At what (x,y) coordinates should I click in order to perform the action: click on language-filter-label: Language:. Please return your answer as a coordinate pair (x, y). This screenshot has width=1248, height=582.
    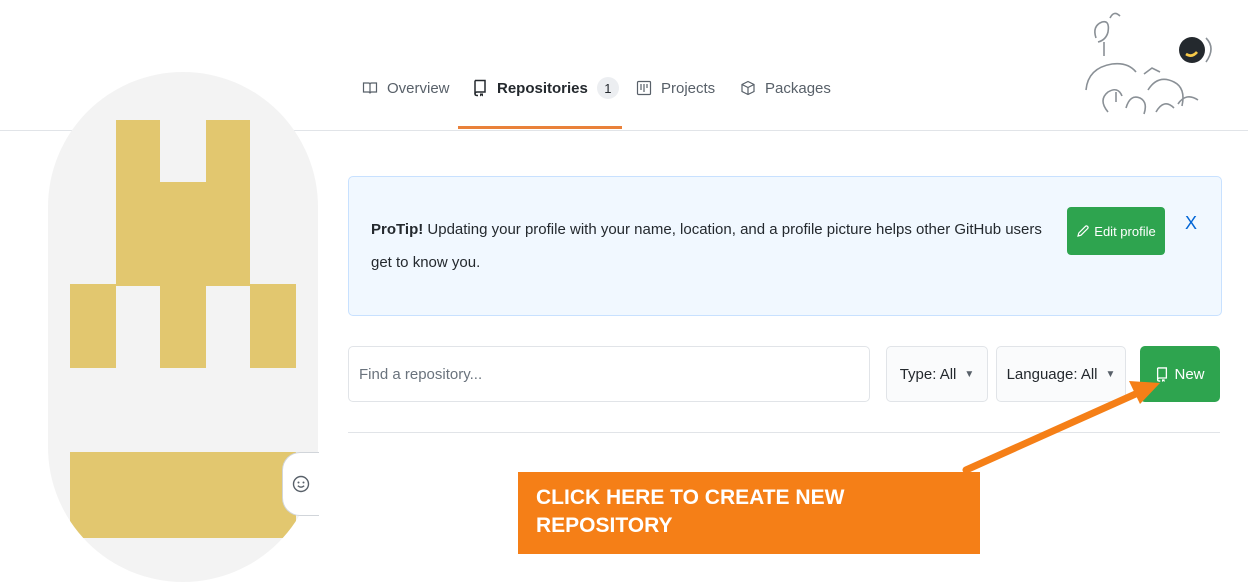
    Looking at the image, I should click on (1042, 374).